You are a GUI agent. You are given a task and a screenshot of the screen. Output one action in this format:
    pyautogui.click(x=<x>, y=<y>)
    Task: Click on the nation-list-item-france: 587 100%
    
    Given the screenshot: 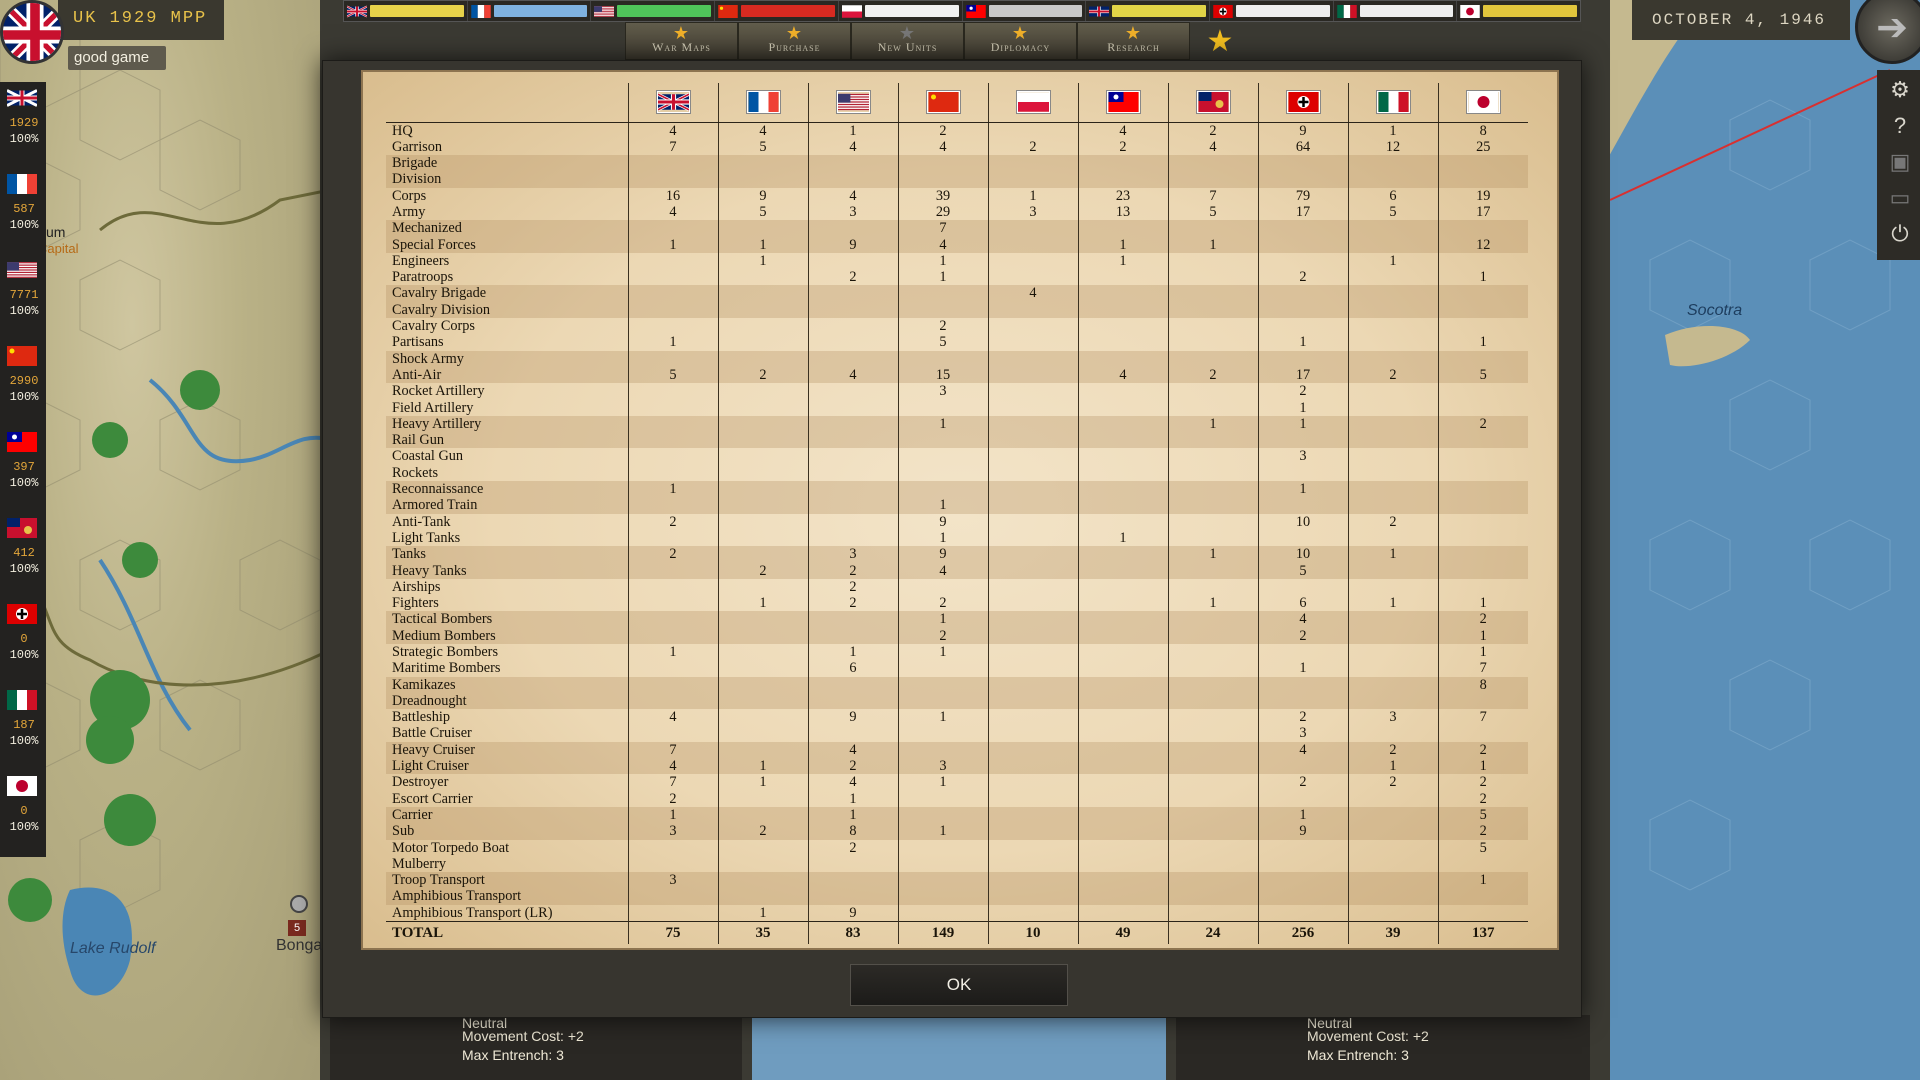 What is the action you would take?
    pyautogui.click(x=23, y=211)
    